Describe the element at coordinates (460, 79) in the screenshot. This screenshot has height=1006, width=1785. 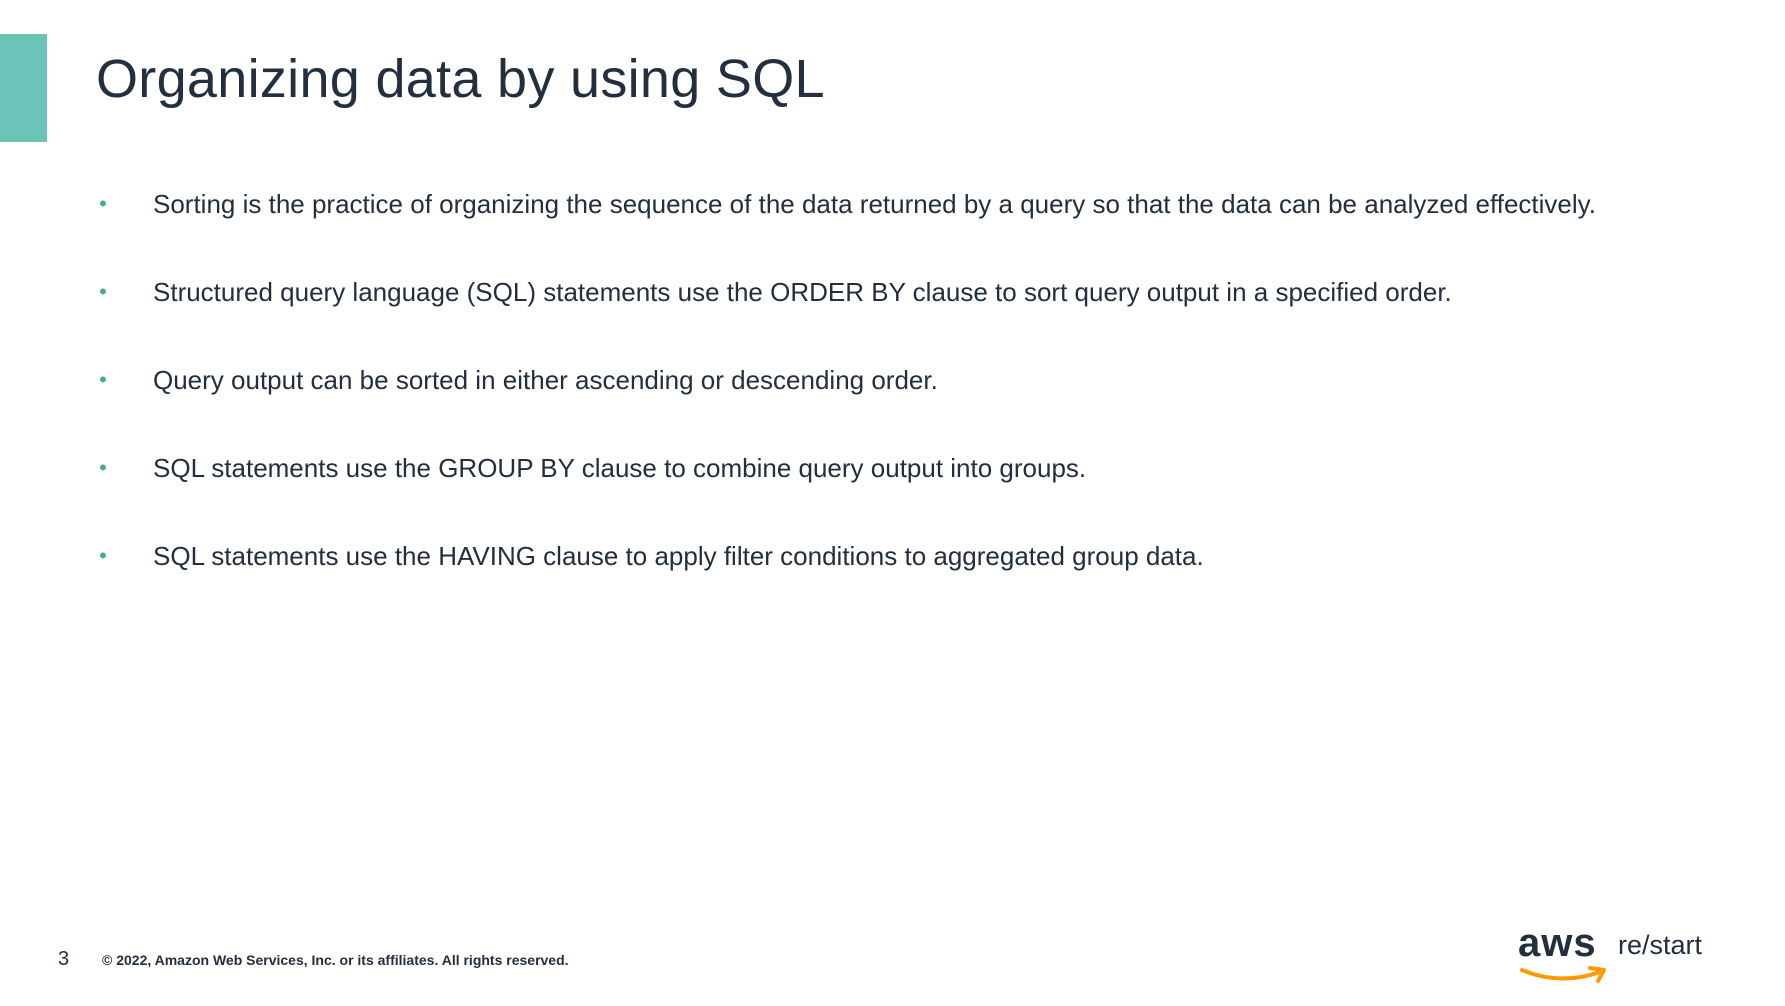
I see `slide-title: Organizing data by using SQL` at that location.